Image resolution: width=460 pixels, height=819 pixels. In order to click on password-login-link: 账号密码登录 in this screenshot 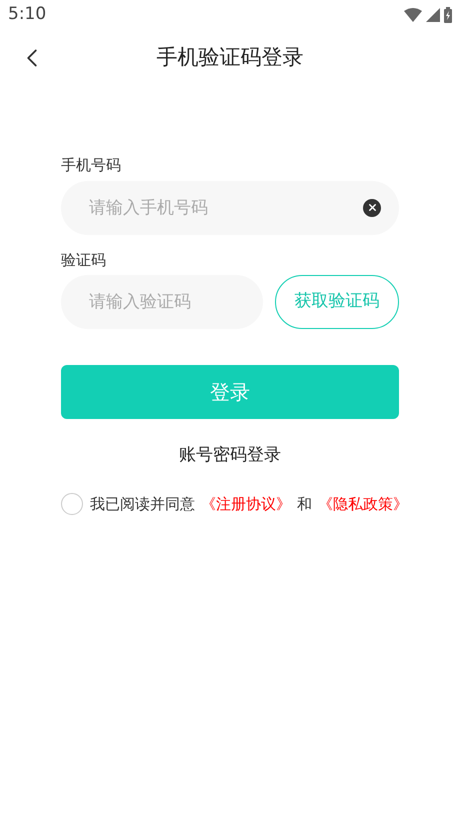, I will do `click(230, 455)`.